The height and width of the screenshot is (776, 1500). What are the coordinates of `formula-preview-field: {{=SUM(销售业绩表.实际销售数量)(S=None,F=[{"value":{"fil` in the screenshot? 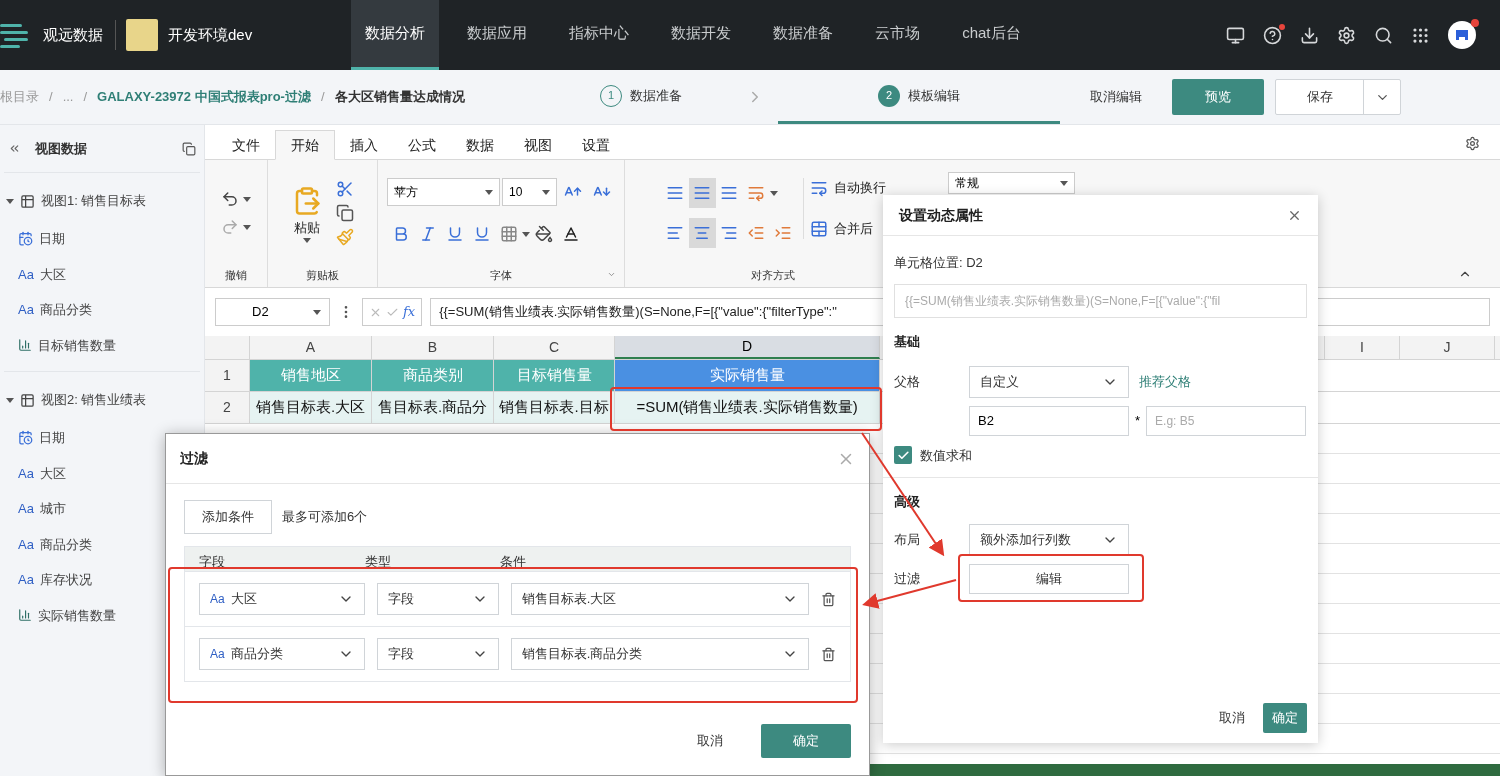 It's located at (1100, 301).